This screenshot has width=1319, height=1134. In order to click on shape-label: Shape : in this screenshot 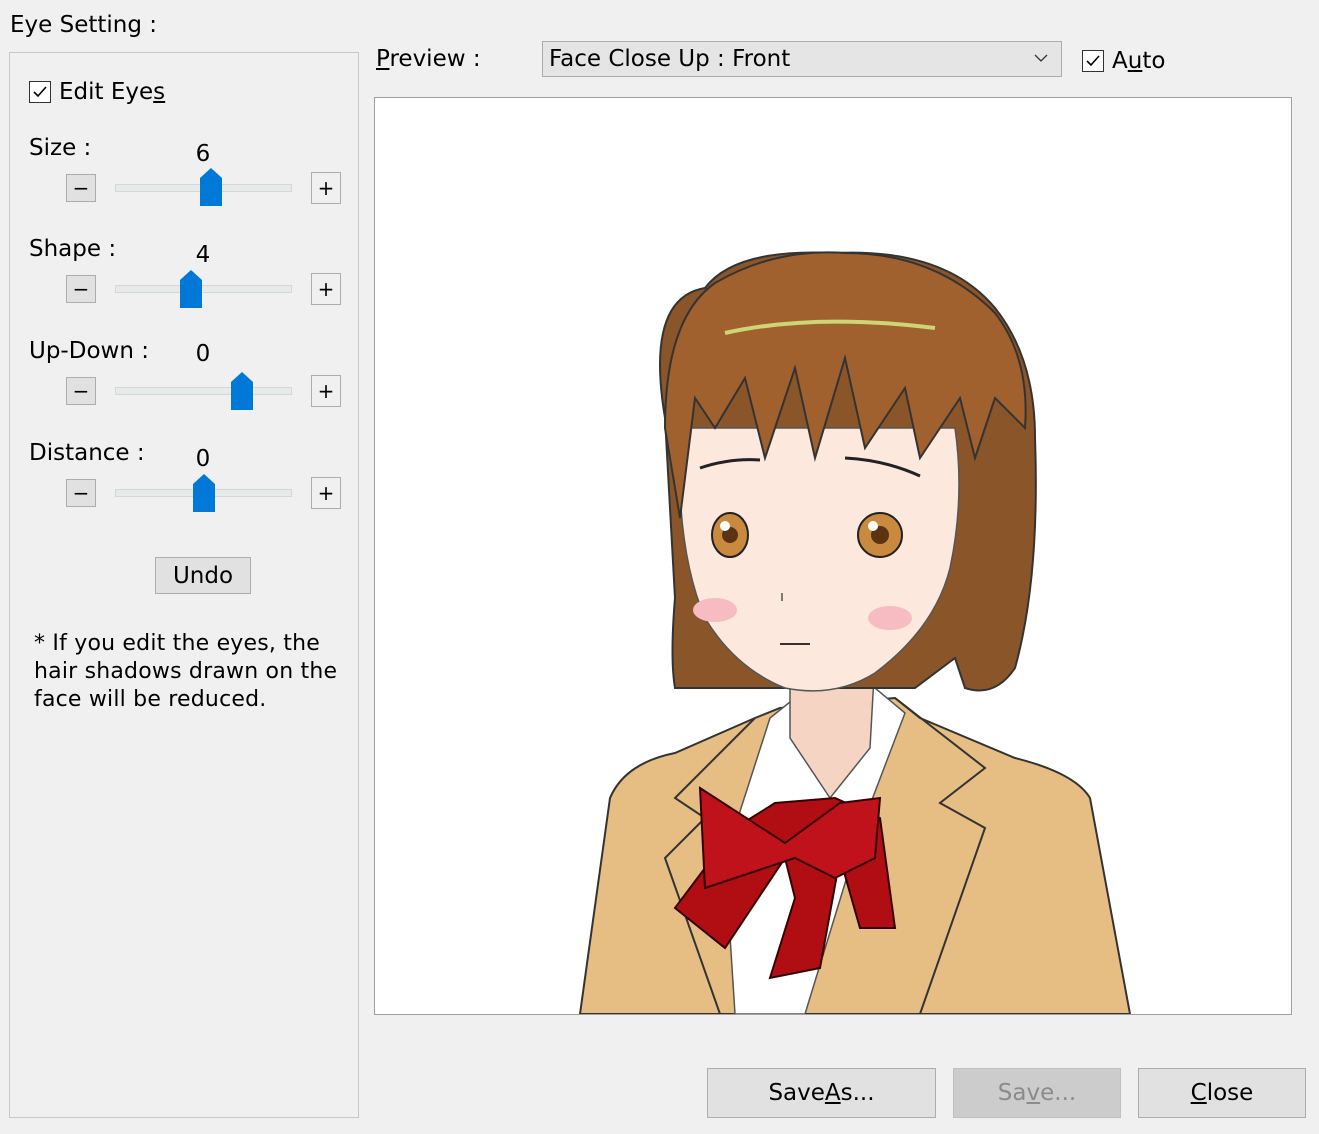, I will do `click(73, 249)`.